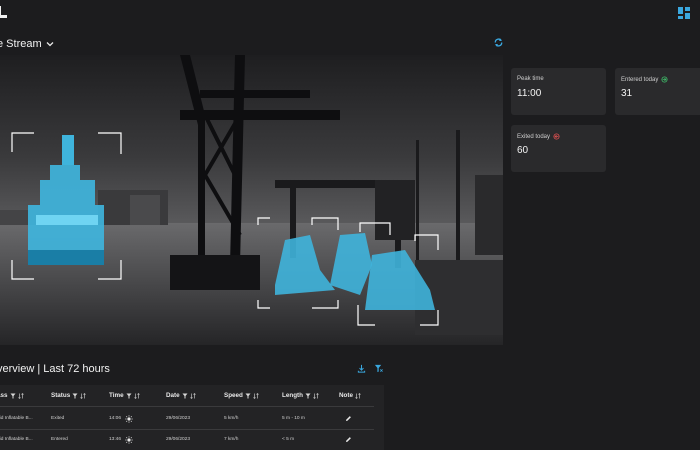 Image resolution: width=700 pixels, height=450 pixels. I want to click on stat-card-exited-today: Exited today 60, so click(558, 148).